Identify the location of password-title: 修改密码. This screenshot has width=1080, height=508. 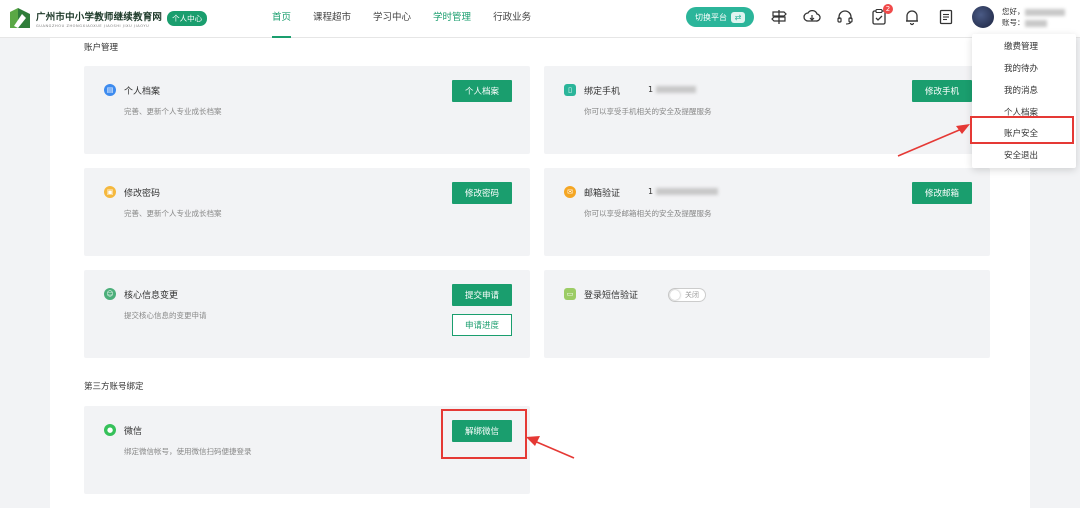
(142, 194).